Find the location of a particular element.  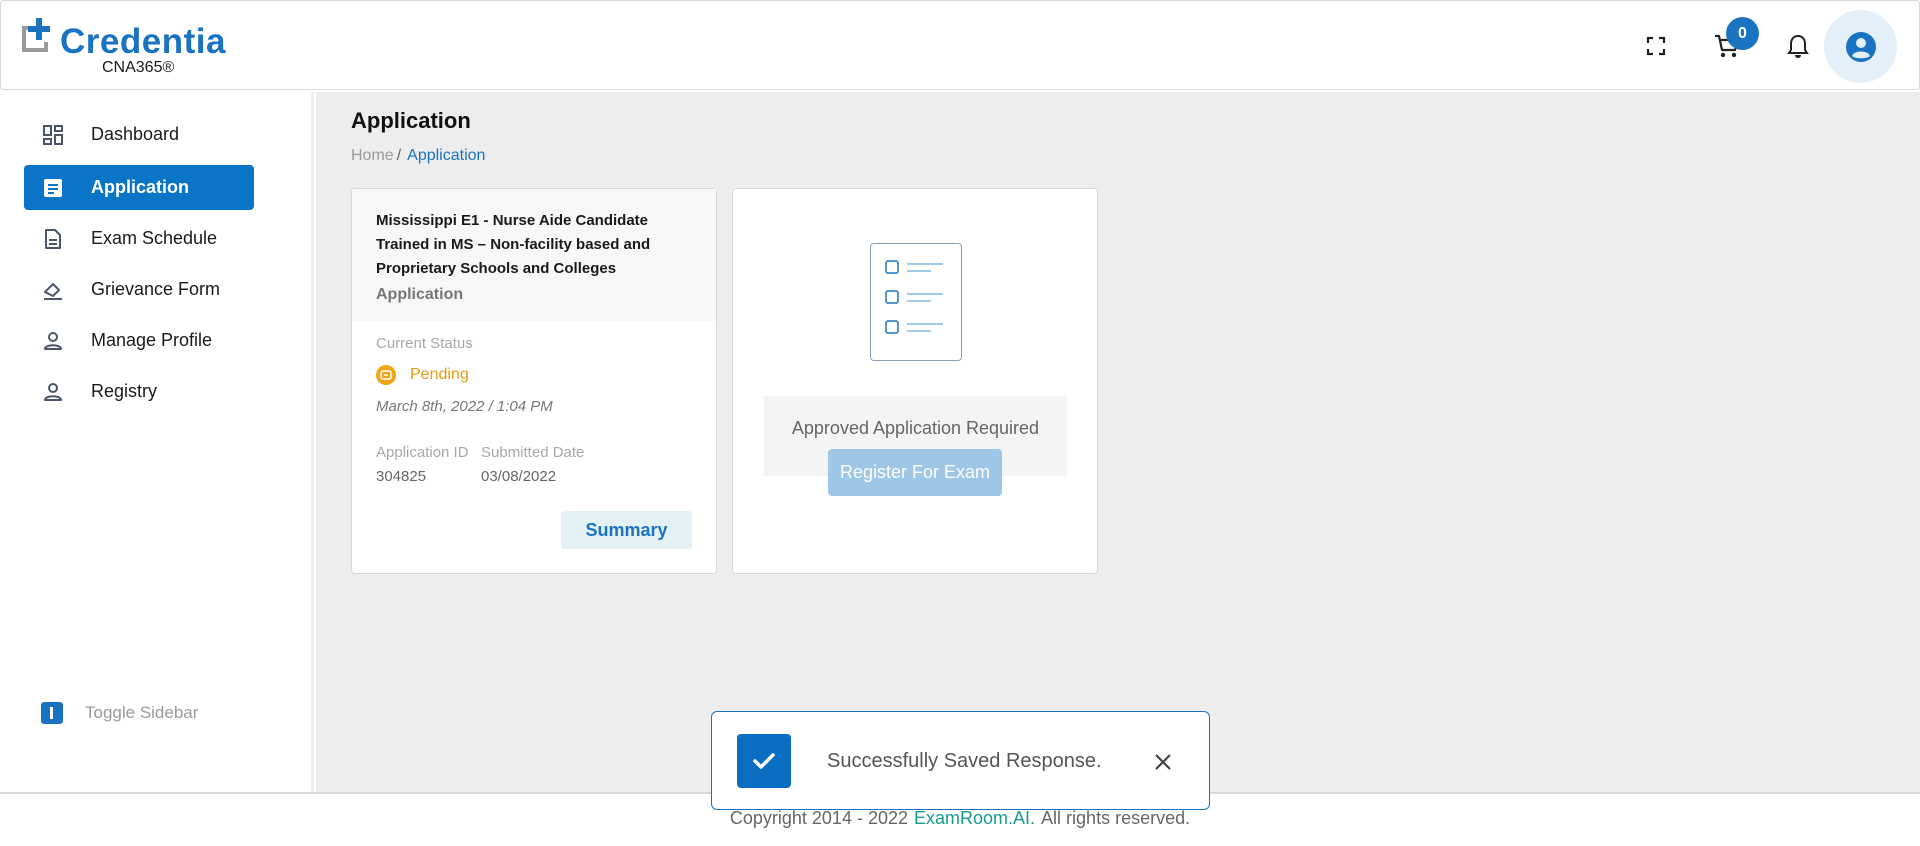

submitted-date-label: Submitted Date is located at coordinates (533, 452).